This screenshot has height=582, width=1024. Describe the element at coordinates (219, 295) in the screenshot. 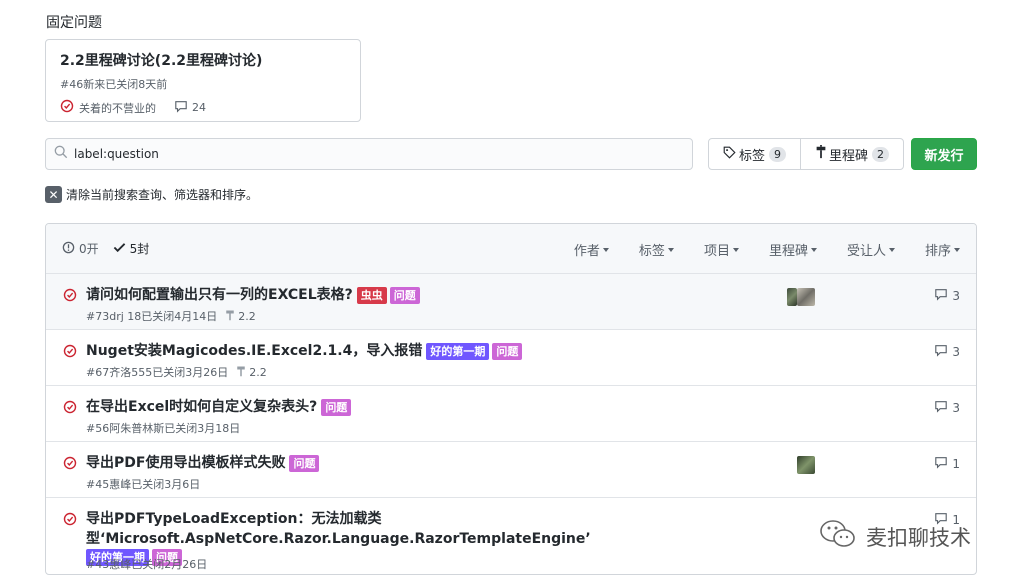

I see `issue-title: 请问如何配置输出只有一列的EXCEL表格?` at that location.